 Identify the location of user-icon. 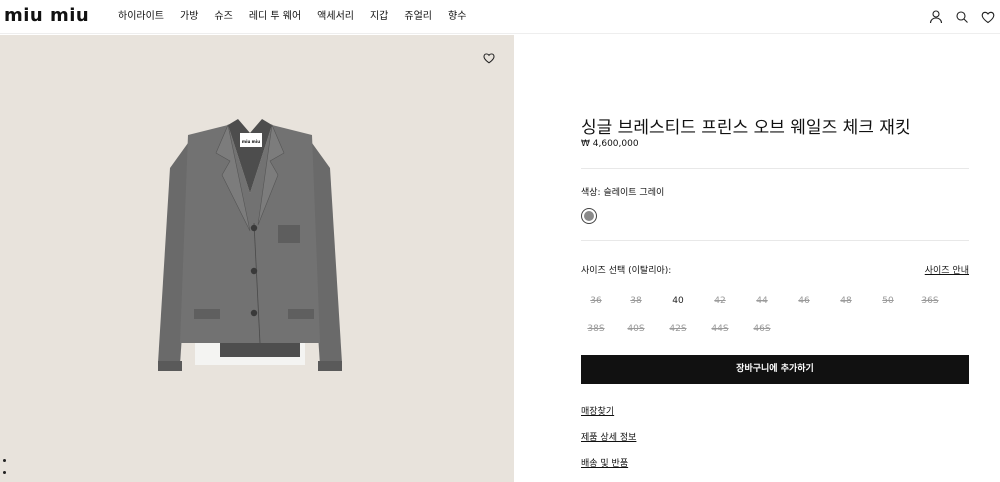
(936, 17).